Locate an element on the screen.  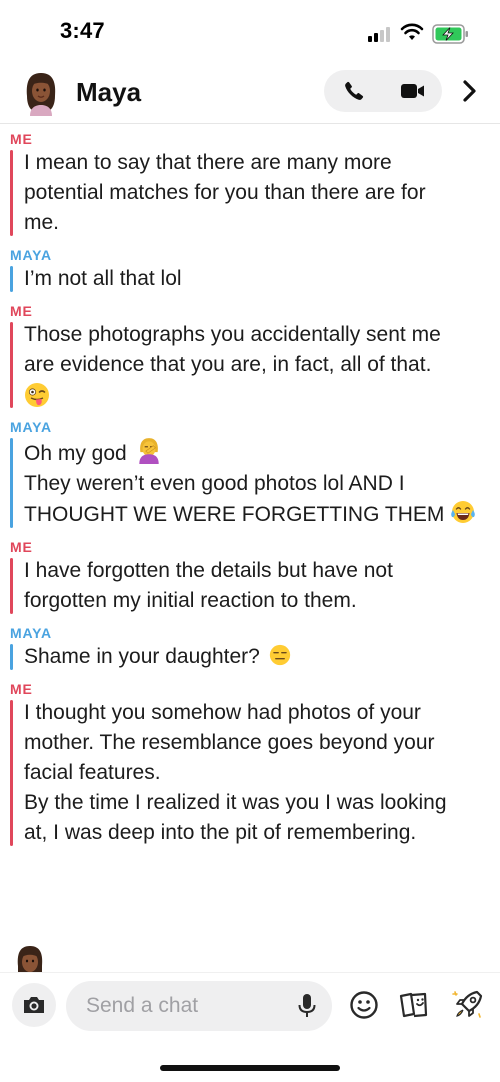
smiley-icon is located at coordinates (364, 1005).